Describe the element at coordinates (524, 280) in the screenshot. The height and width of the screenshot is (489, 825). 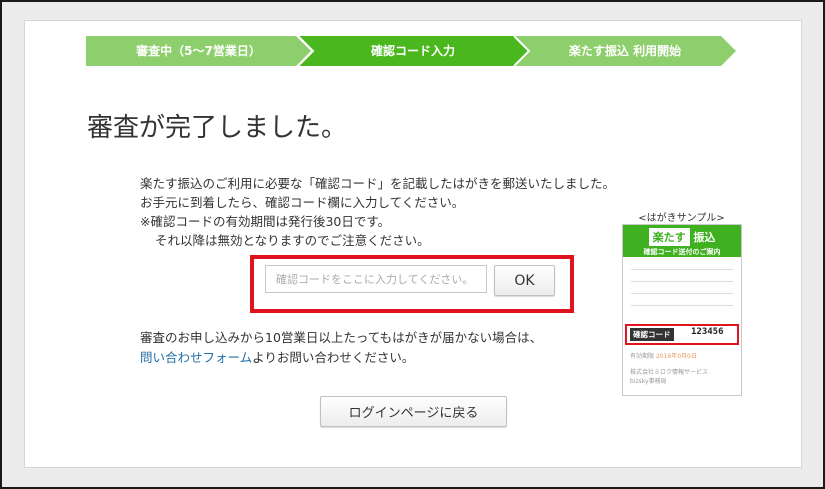
I see `ok-button: OK` at that location.